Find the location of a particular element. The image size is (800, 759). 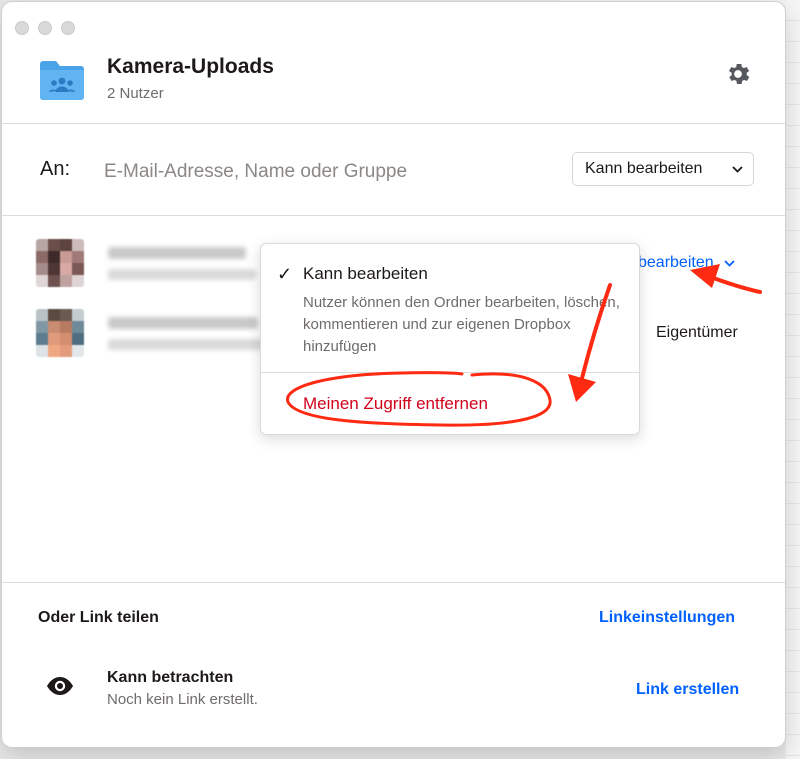

annotation-arrow-left is located at coordinates (734, 284).